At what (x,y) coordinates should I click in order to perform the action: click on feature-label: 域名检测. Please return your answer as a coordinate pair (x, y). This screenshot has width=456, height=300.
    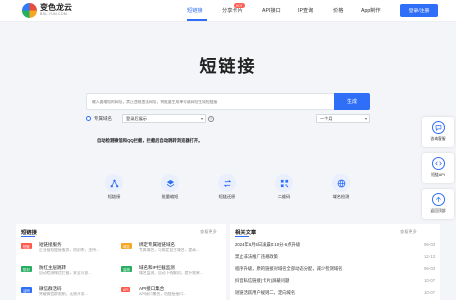
    Looking at the image, I should click on (341, 196).